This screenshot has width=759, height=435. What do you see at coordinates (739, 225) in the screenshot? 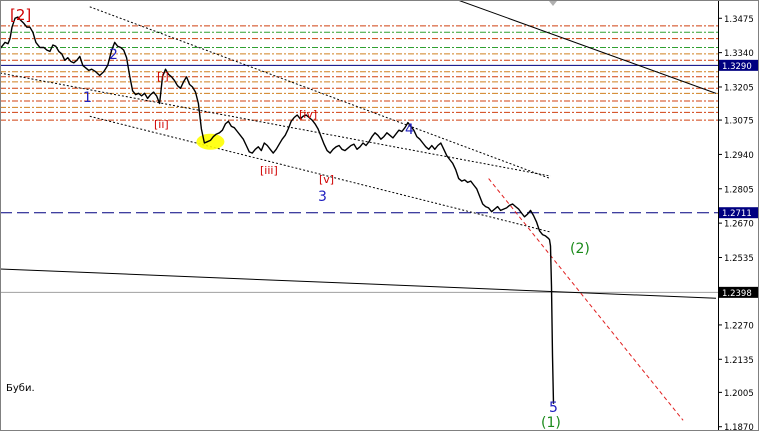
I see `y-tick-label-6: 1.2670` at bounding box center [739, 225].